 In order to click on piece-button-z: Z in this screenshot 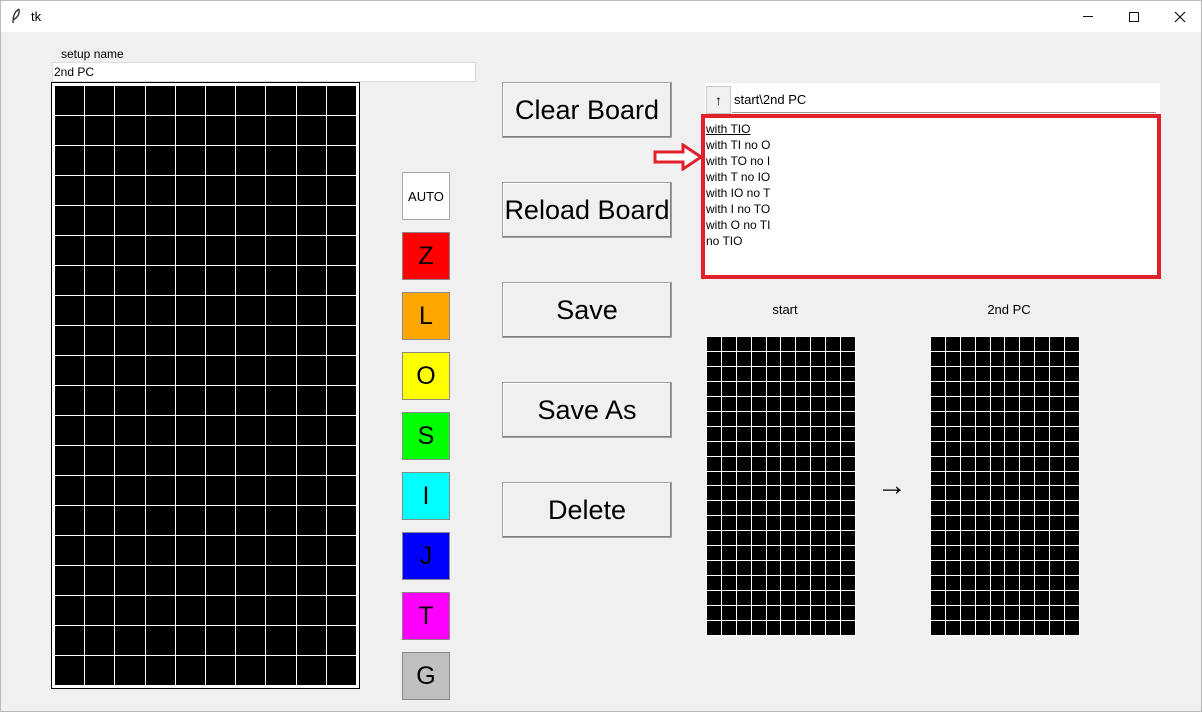, I will do `click(426, 256)`.